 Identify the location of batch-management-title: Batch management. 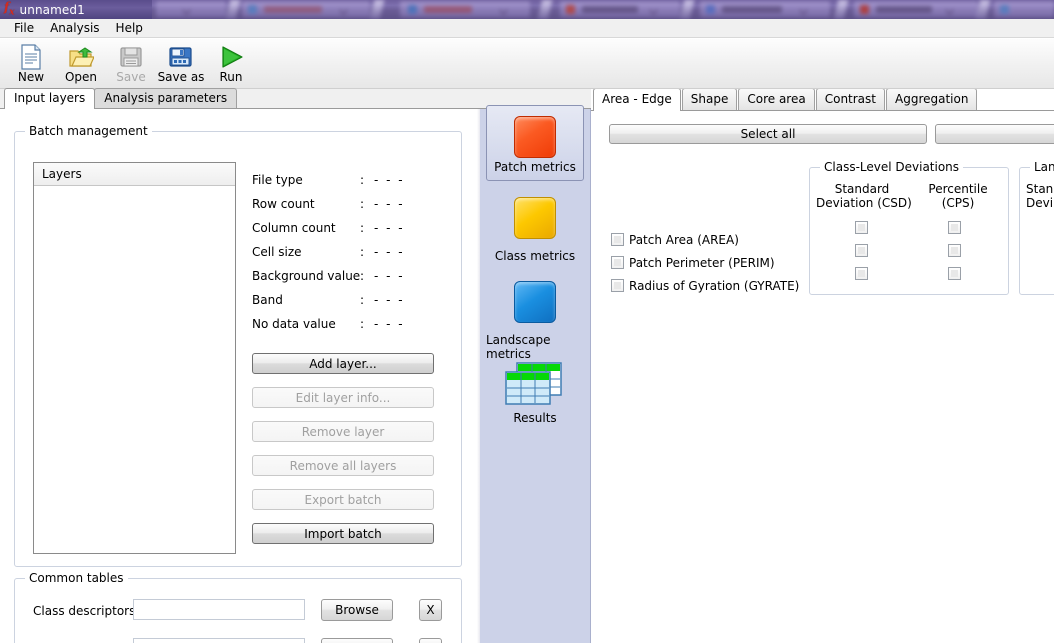
(88, 131).